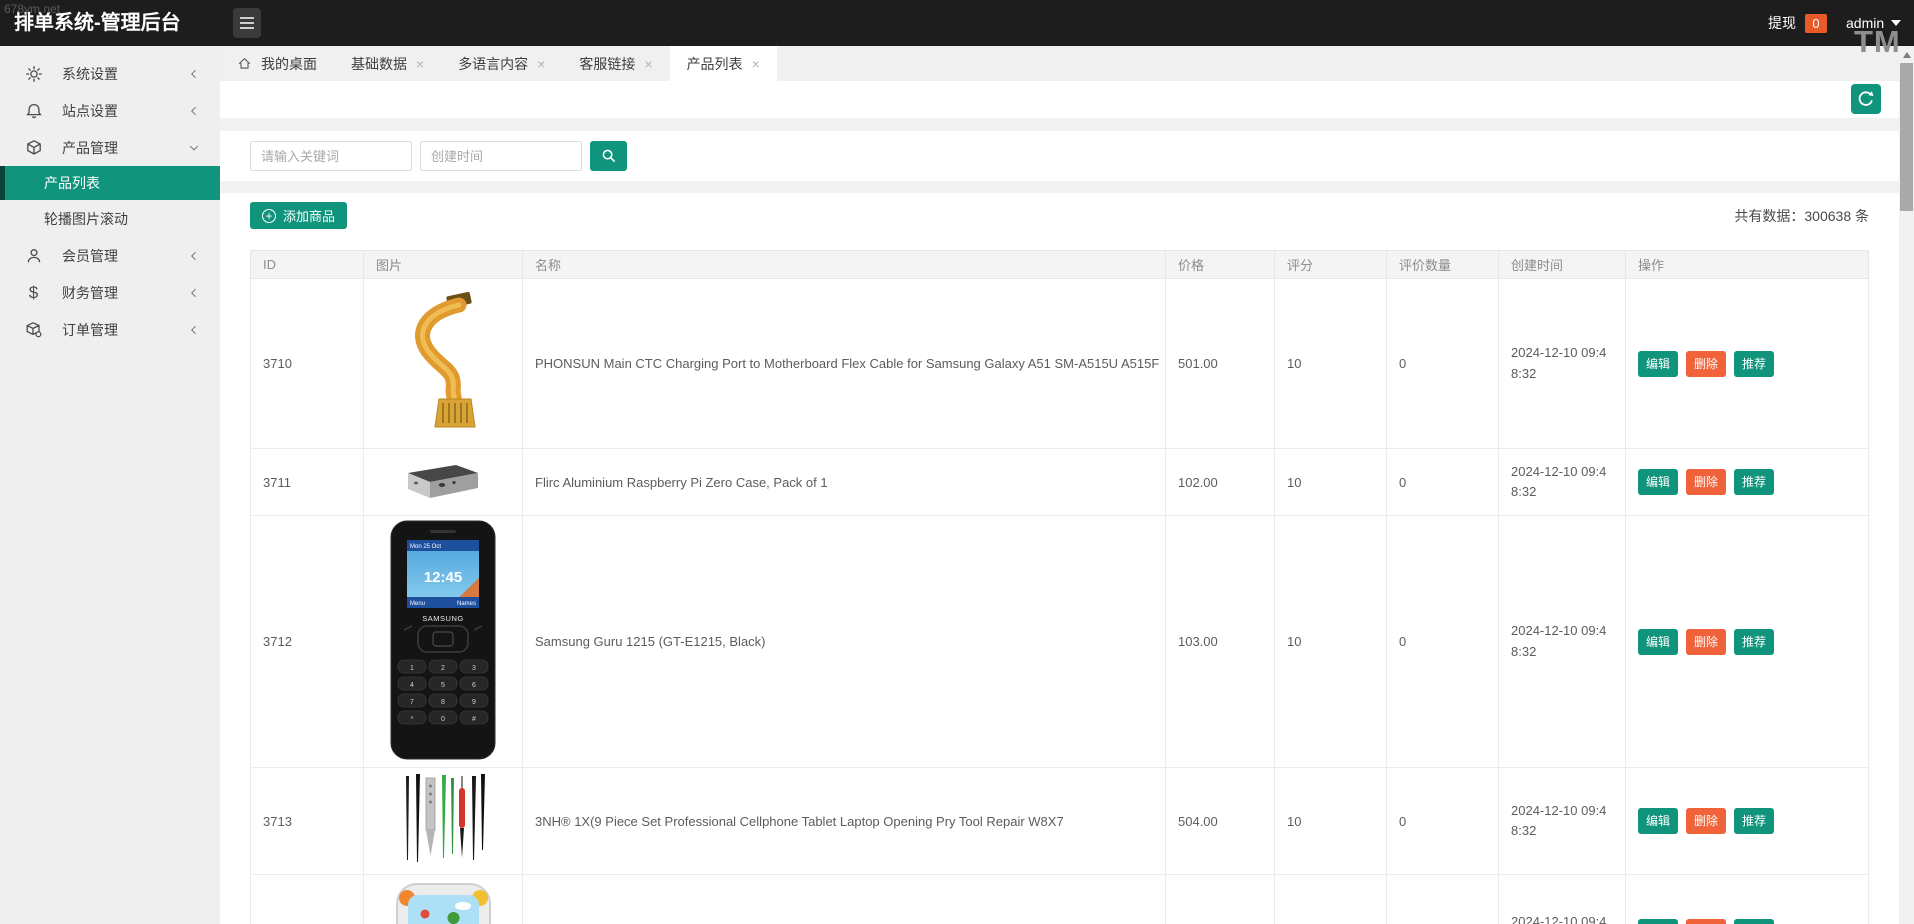 The image size is (1914, 924). I want to click on sidebar-item-order-management: 订单管理, so click(110, 329).